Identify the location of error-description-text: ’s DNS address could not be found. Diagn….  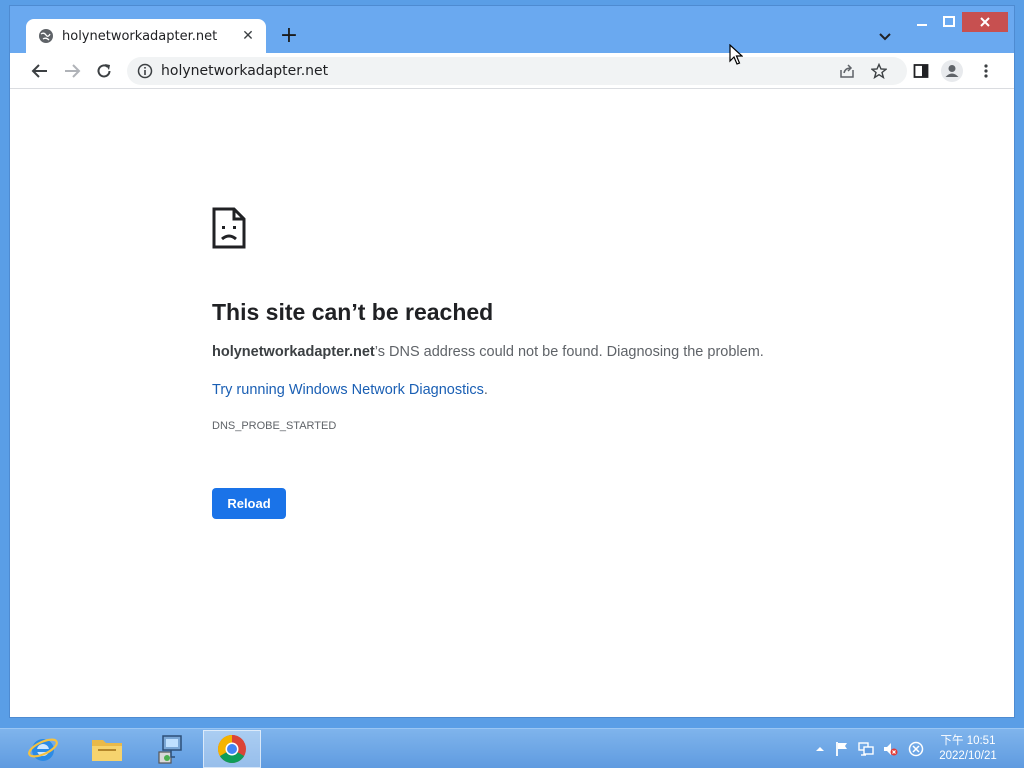
(569, 352).